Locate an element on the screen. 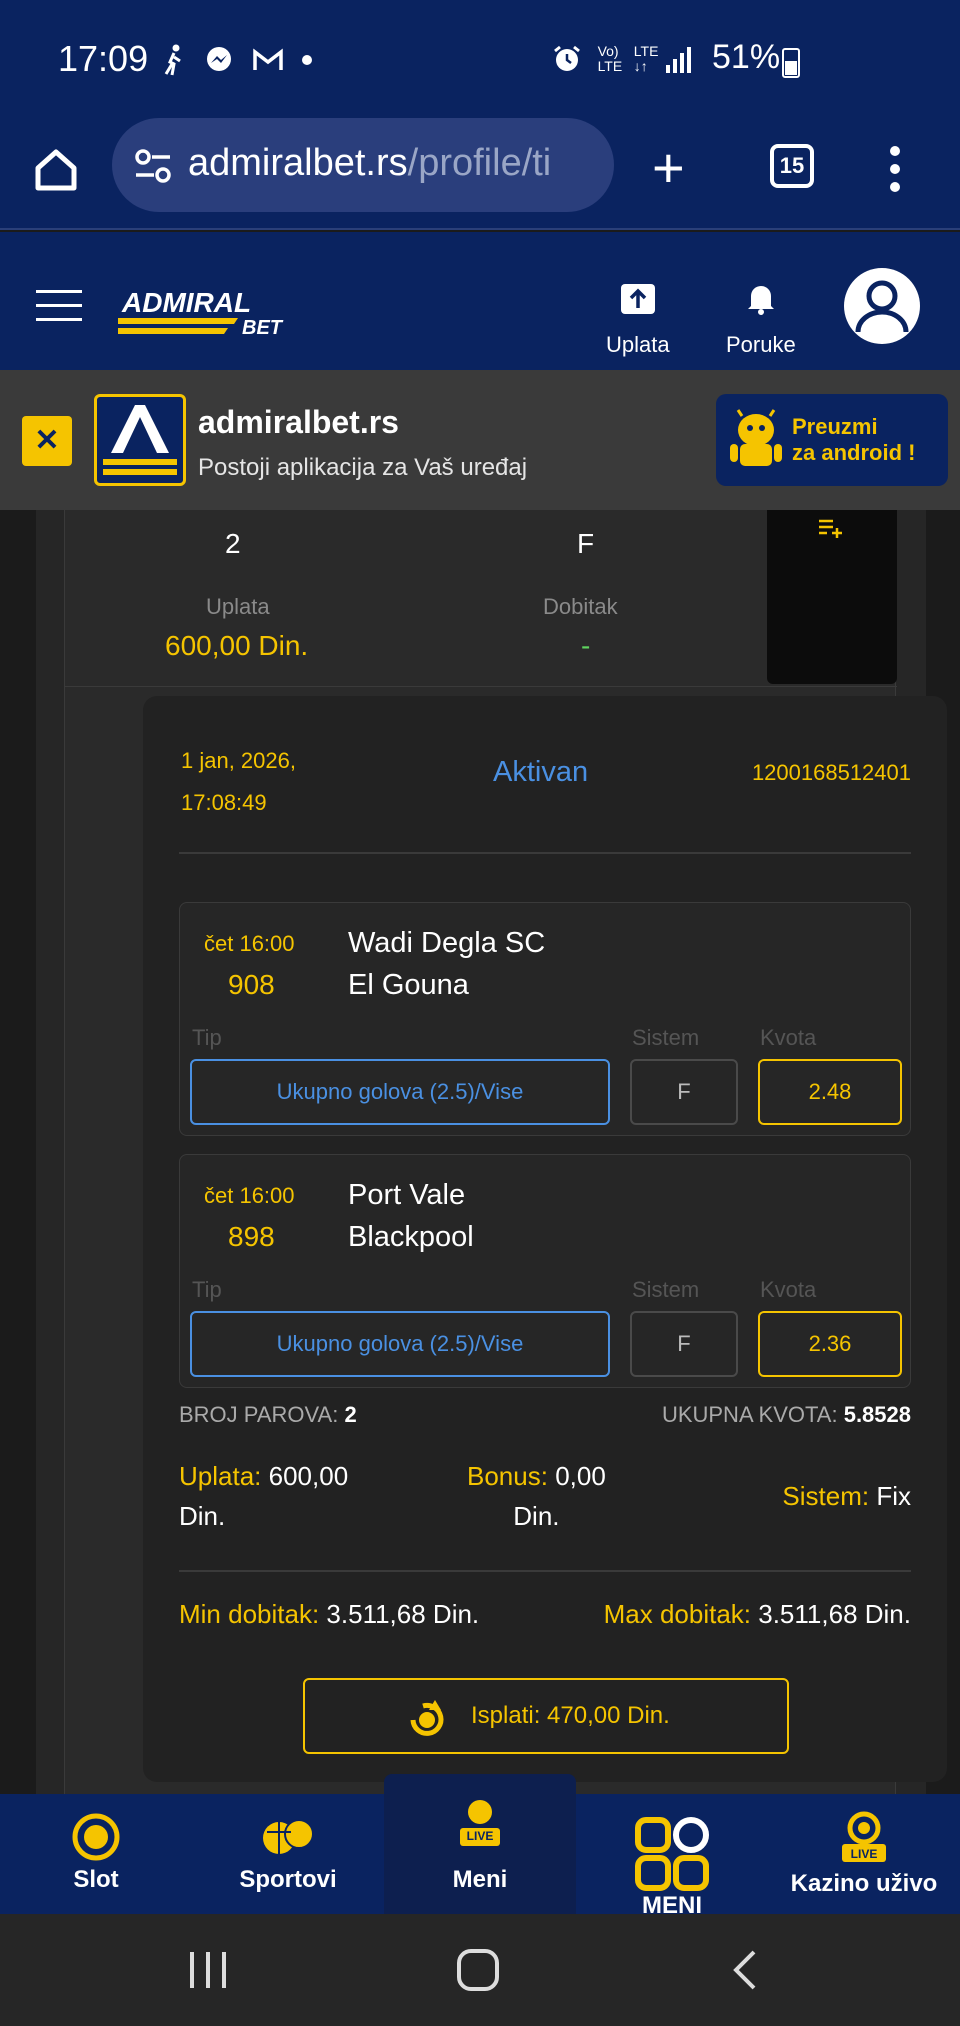  alarm-icon is located at coordinates (567, 58).